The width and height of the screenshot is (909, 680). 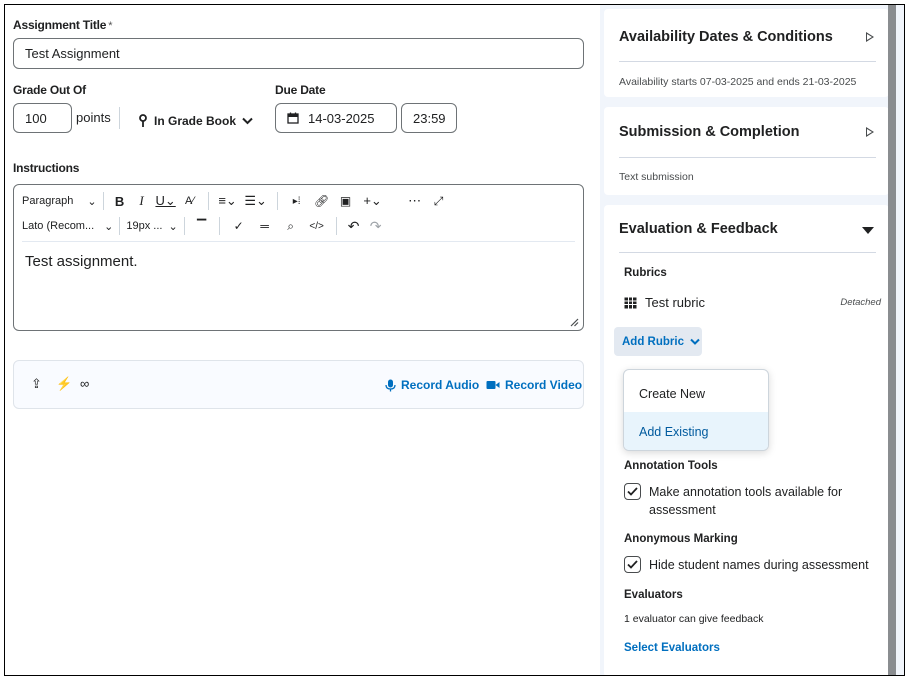 What do you see at coordinates (166, 201) in the screenshot?
I see `underline-icon: U⌄` at bounding box center [166, 201].